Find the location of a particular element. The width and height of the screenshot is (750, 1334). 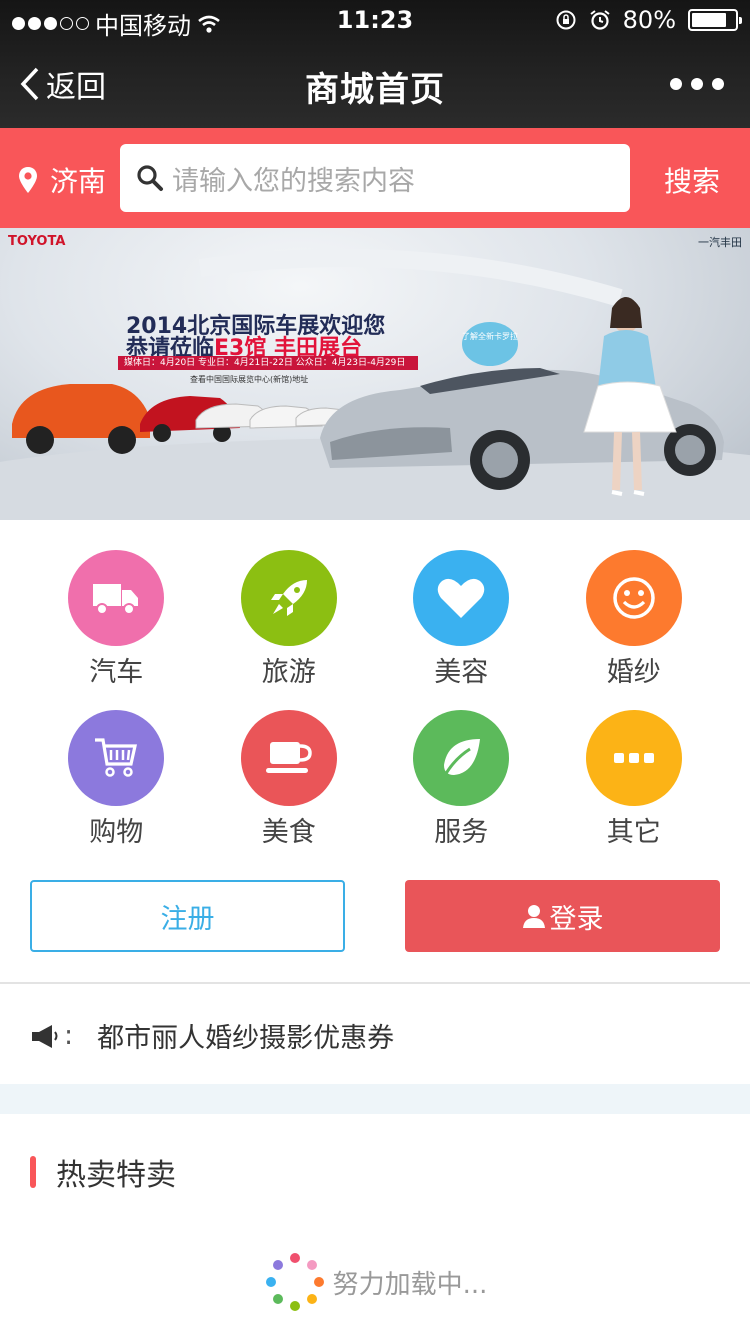

spinner-icon is located at coordinates (294, 1282).